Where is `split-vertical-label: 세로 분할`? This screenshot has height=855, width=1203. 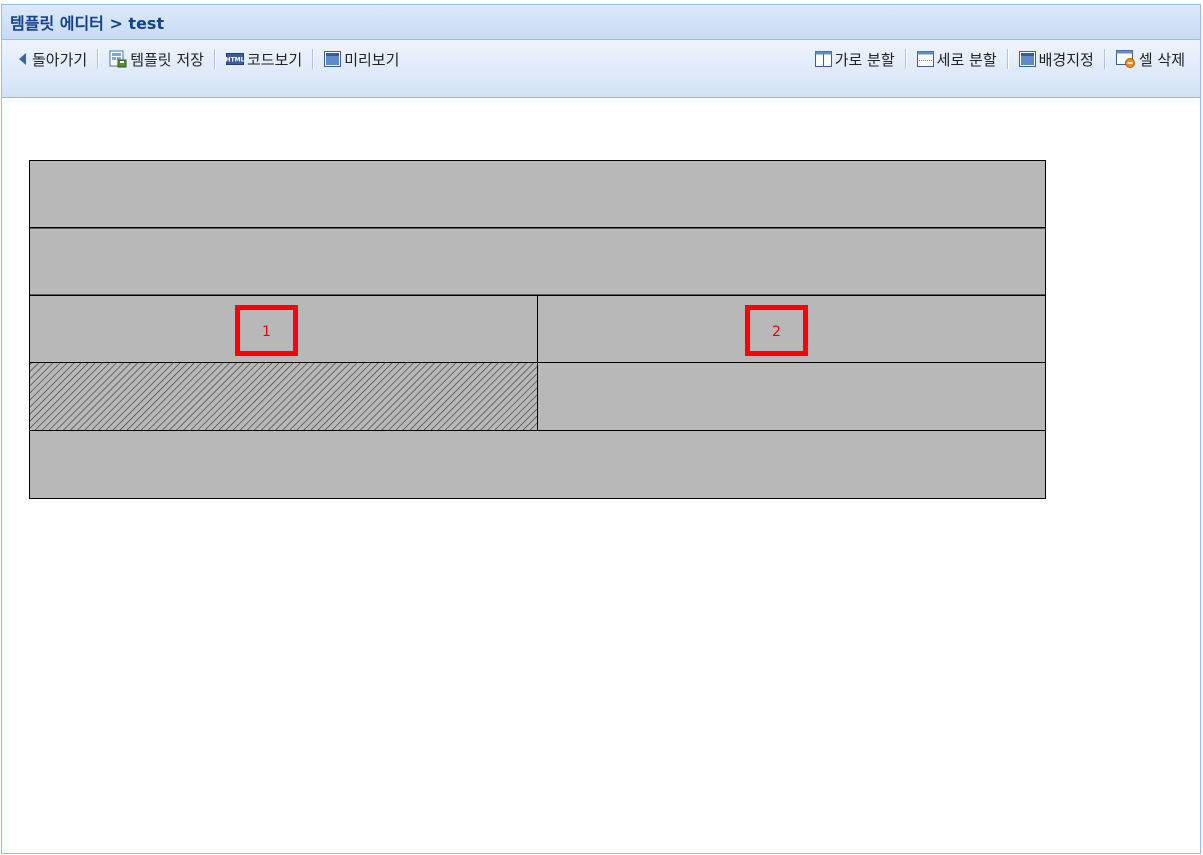
split-vertical-label: 세로 분할 is located at coordinates (966, 59).